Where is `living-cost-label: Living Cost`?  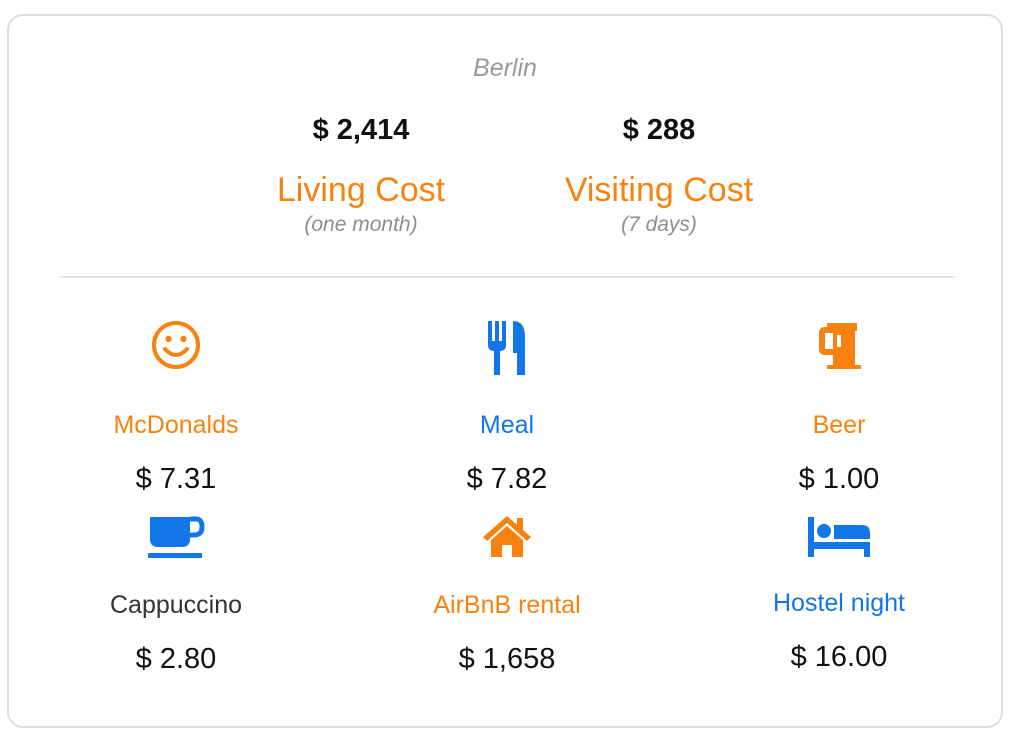 living-cost-label: Living Cost is located at coordinates (361, 190).